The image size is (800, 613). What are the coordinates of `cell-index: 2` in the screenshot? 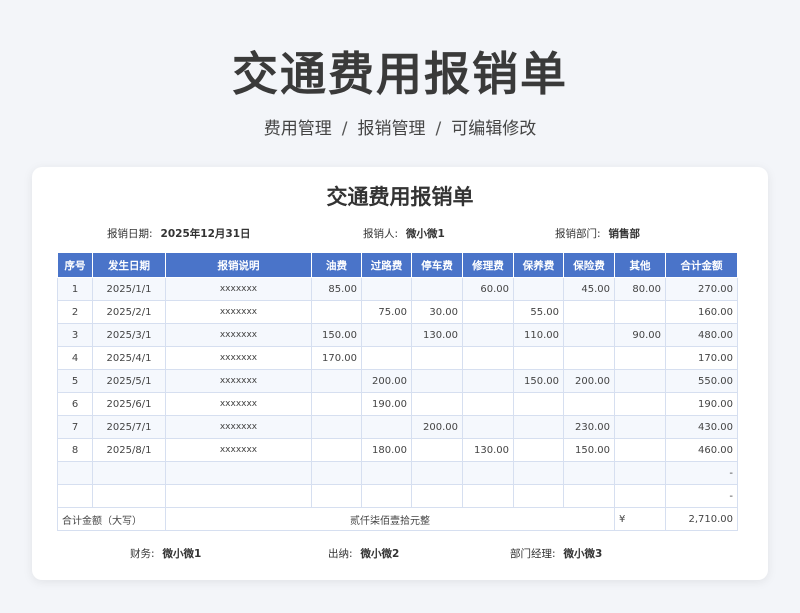 It's located at (75, 312).